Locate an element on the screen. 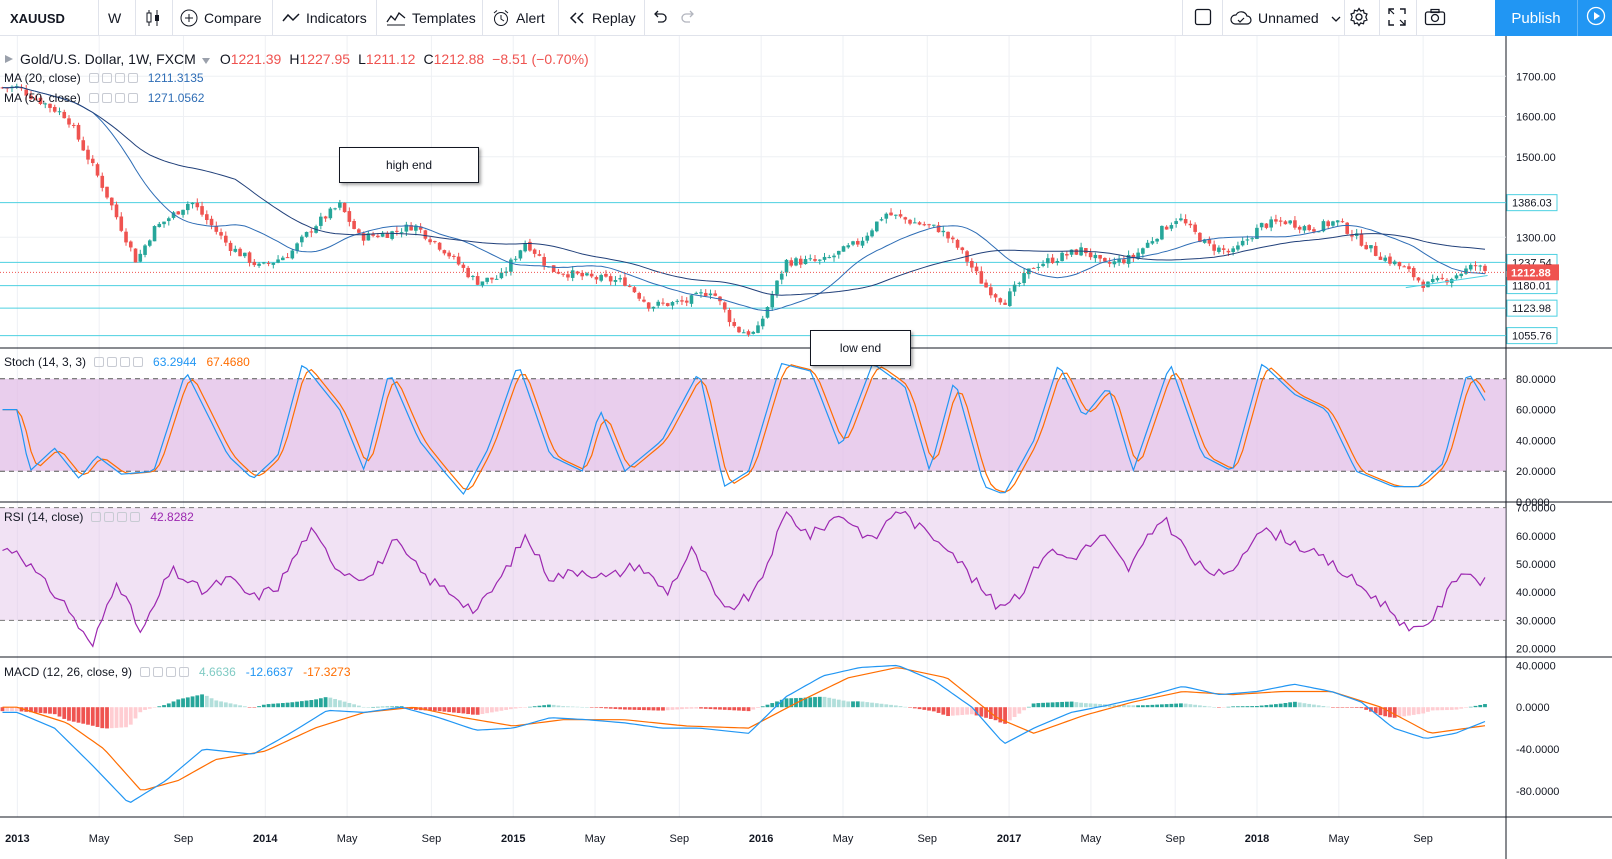  rsi-axis-label: 40.0000 is located at coordinates (1536, 593).